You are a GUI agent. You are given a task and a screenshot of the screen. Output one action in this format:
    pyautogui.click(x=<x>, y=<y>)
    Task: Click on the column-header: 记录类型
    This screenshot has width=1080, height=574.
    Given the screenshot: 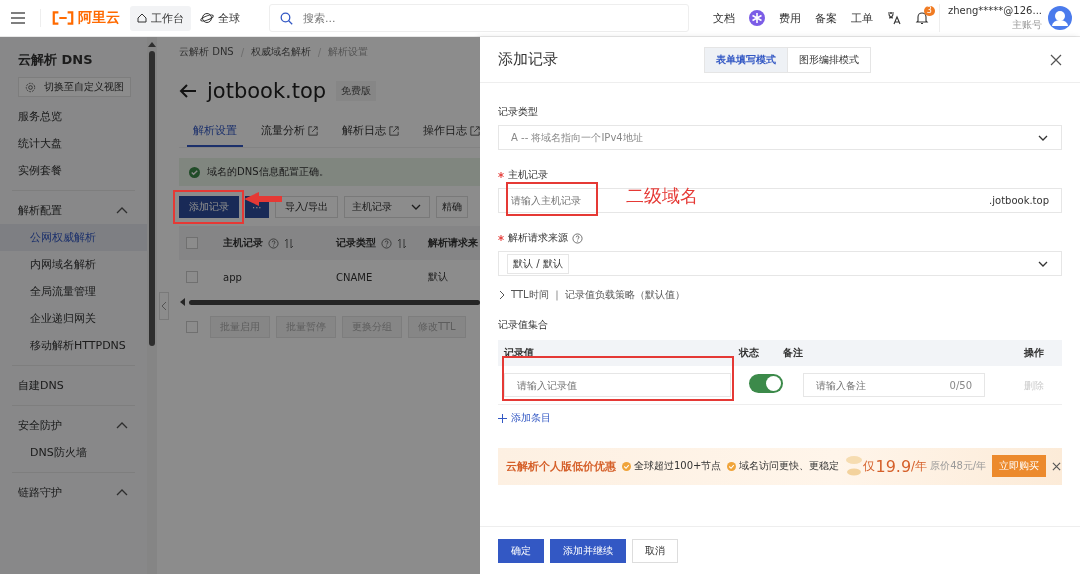 What is the action you would take?
    pyautogui.click(x=356, y=243)
    